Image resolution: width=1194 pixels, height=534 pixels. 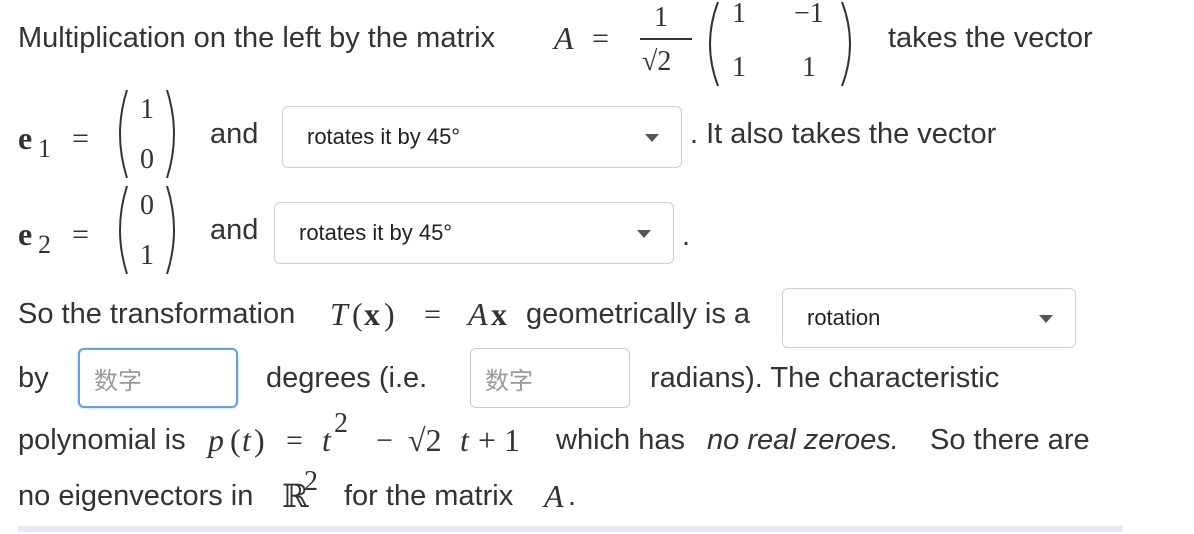 What do you see at coordinates (384, 136) in the screenshot?
I see `e1-action-dropdown-value: rotates it by 45°` at bounding box center [384, 136].